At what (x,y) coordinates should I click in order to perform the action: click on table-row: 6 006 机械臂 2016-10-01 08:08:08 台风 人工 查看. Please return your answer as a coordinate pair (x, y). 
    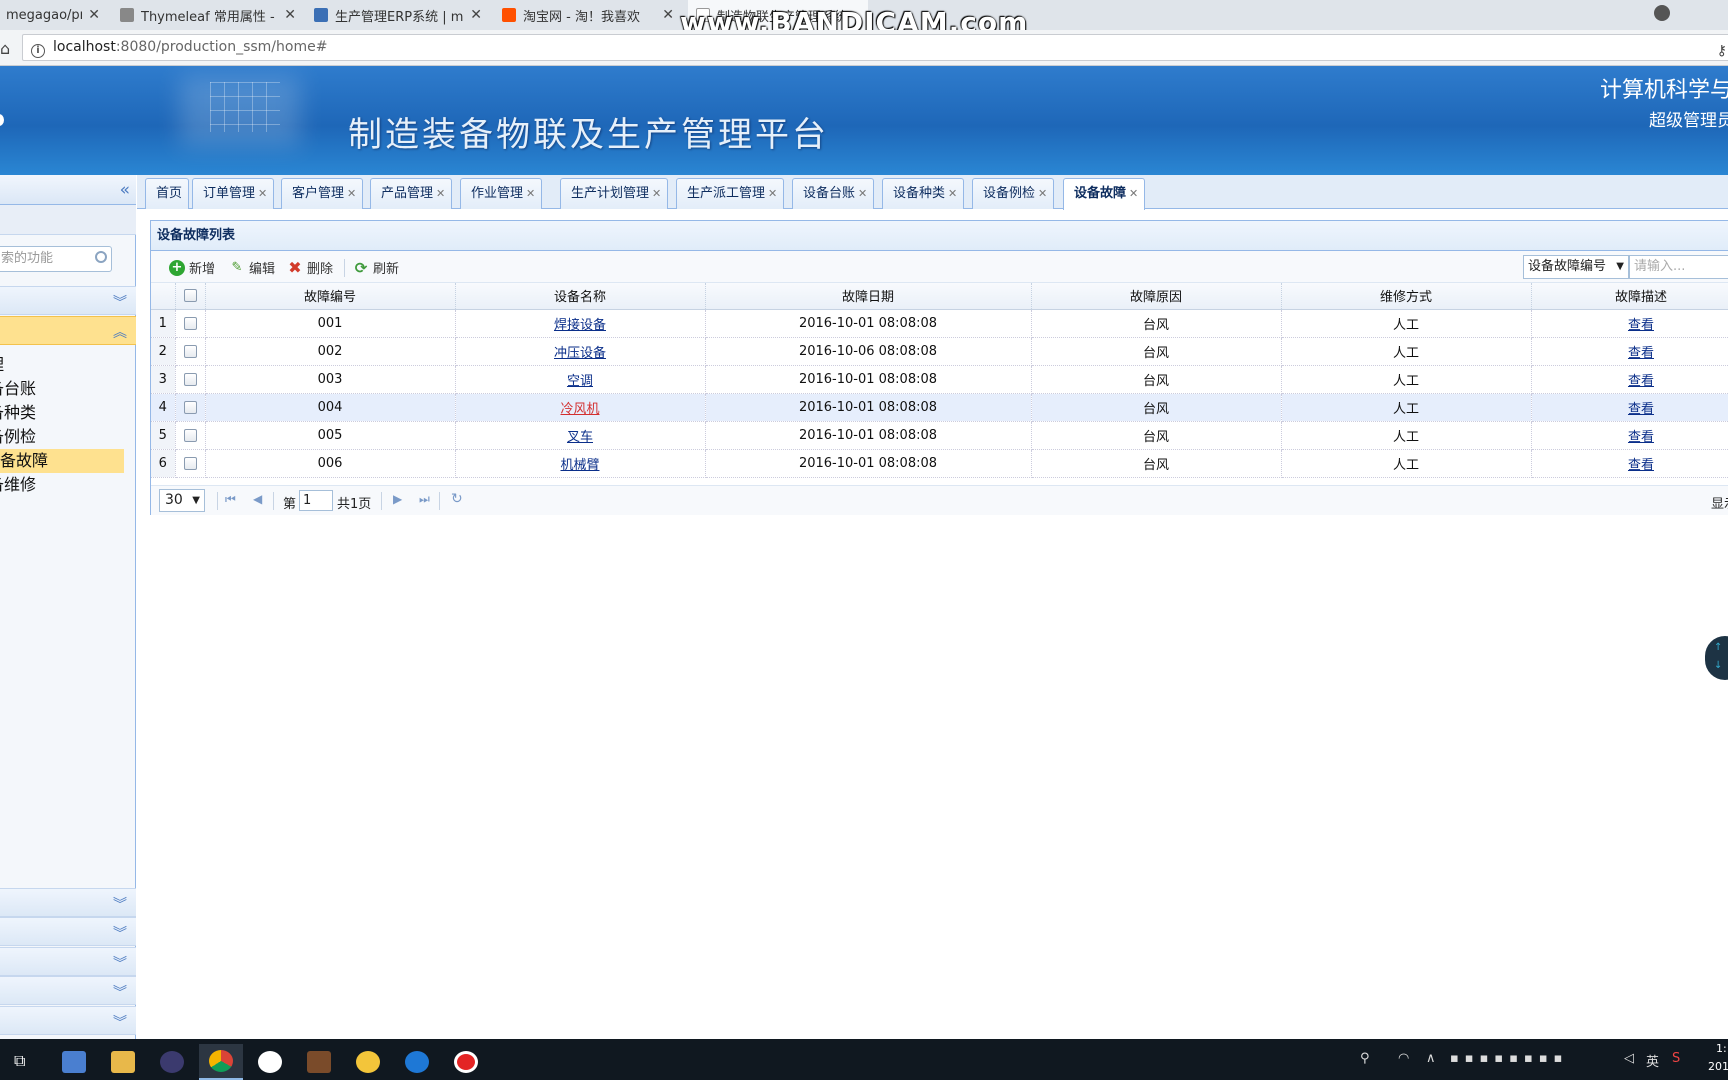
    Looking at the image, I should click on (939, 463).